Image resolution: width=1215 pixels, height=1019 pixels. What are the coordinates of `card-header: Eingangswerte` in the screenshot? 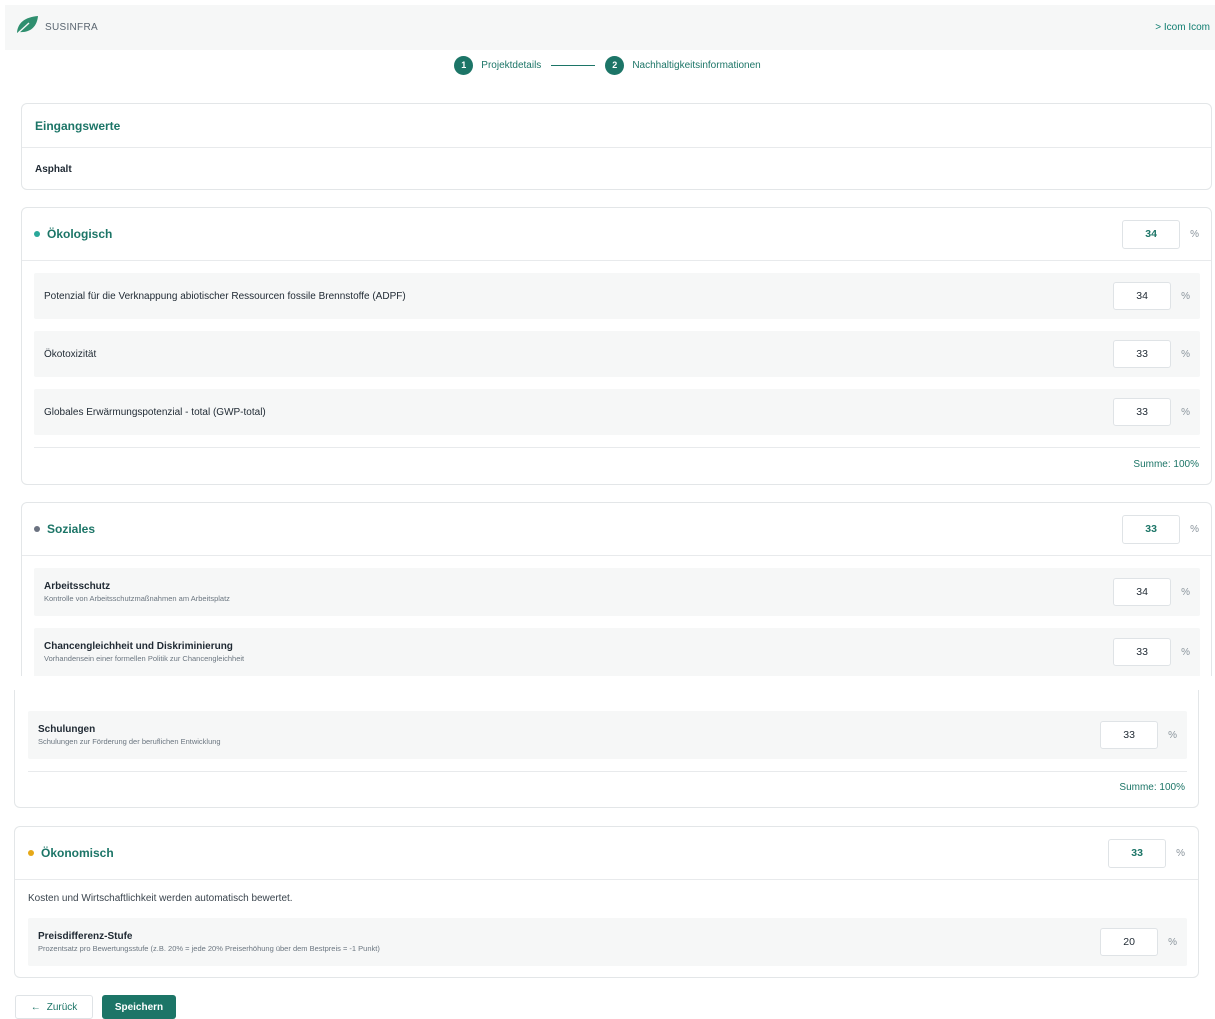 It's located at (616, 126).